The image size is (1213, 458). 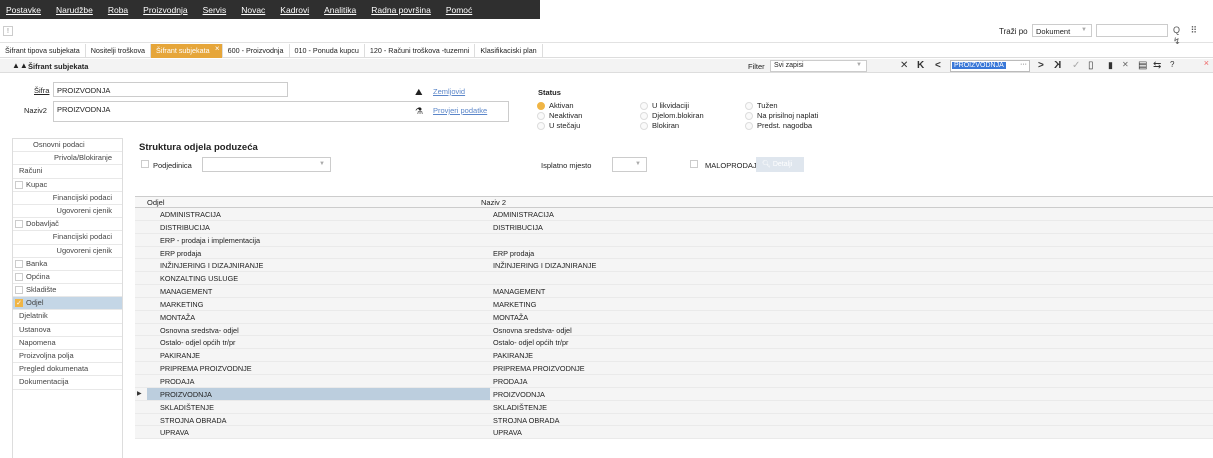 What do you see at coordinates (23, 10) in the screenshot?
I see `menu-item: Postavke` at bounding box center [23, 10].